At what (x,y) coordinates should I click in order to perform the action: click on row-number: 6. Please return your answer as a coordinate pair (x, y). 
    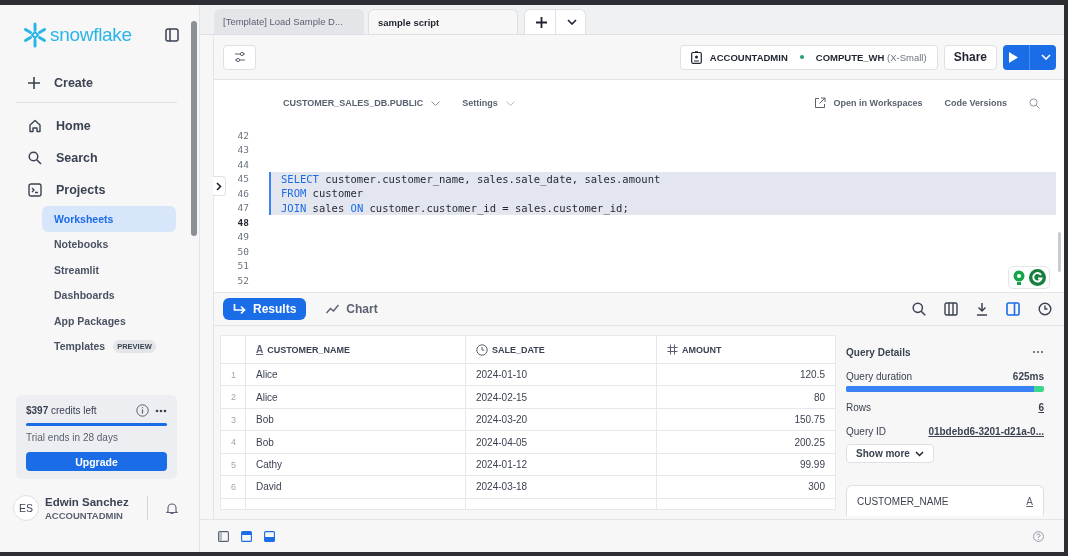
    Looking at the image, I should click on (233, 487).